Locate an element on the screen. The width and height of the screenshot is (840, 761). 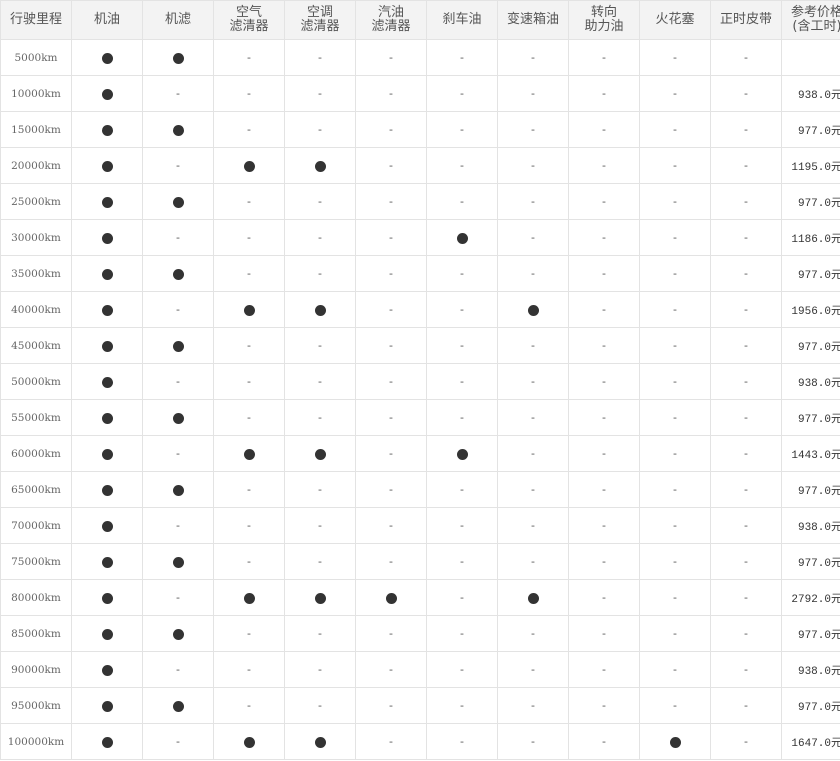
table-row: 70000km - - - - - - - - - 938.0元 is located at coordinates (420, 525).